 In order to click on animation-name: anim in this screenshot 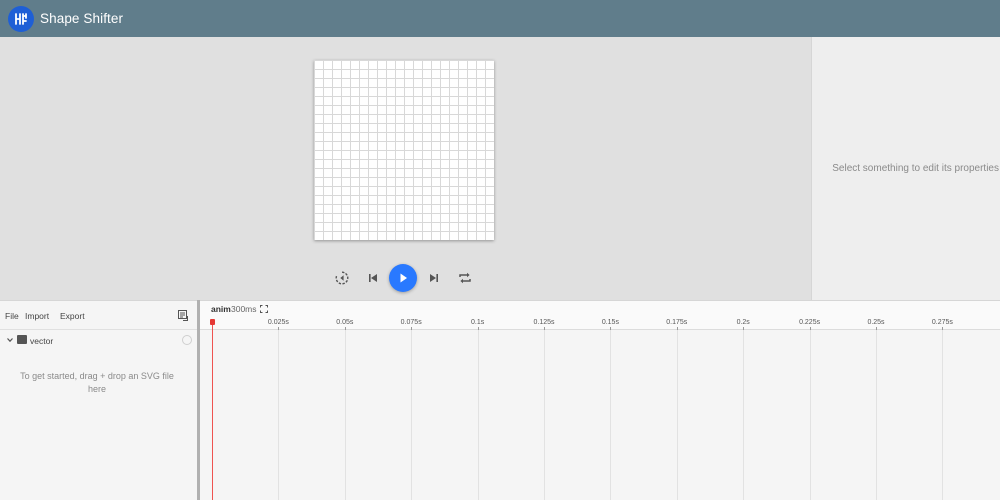, I will do `click(221, 309)`.